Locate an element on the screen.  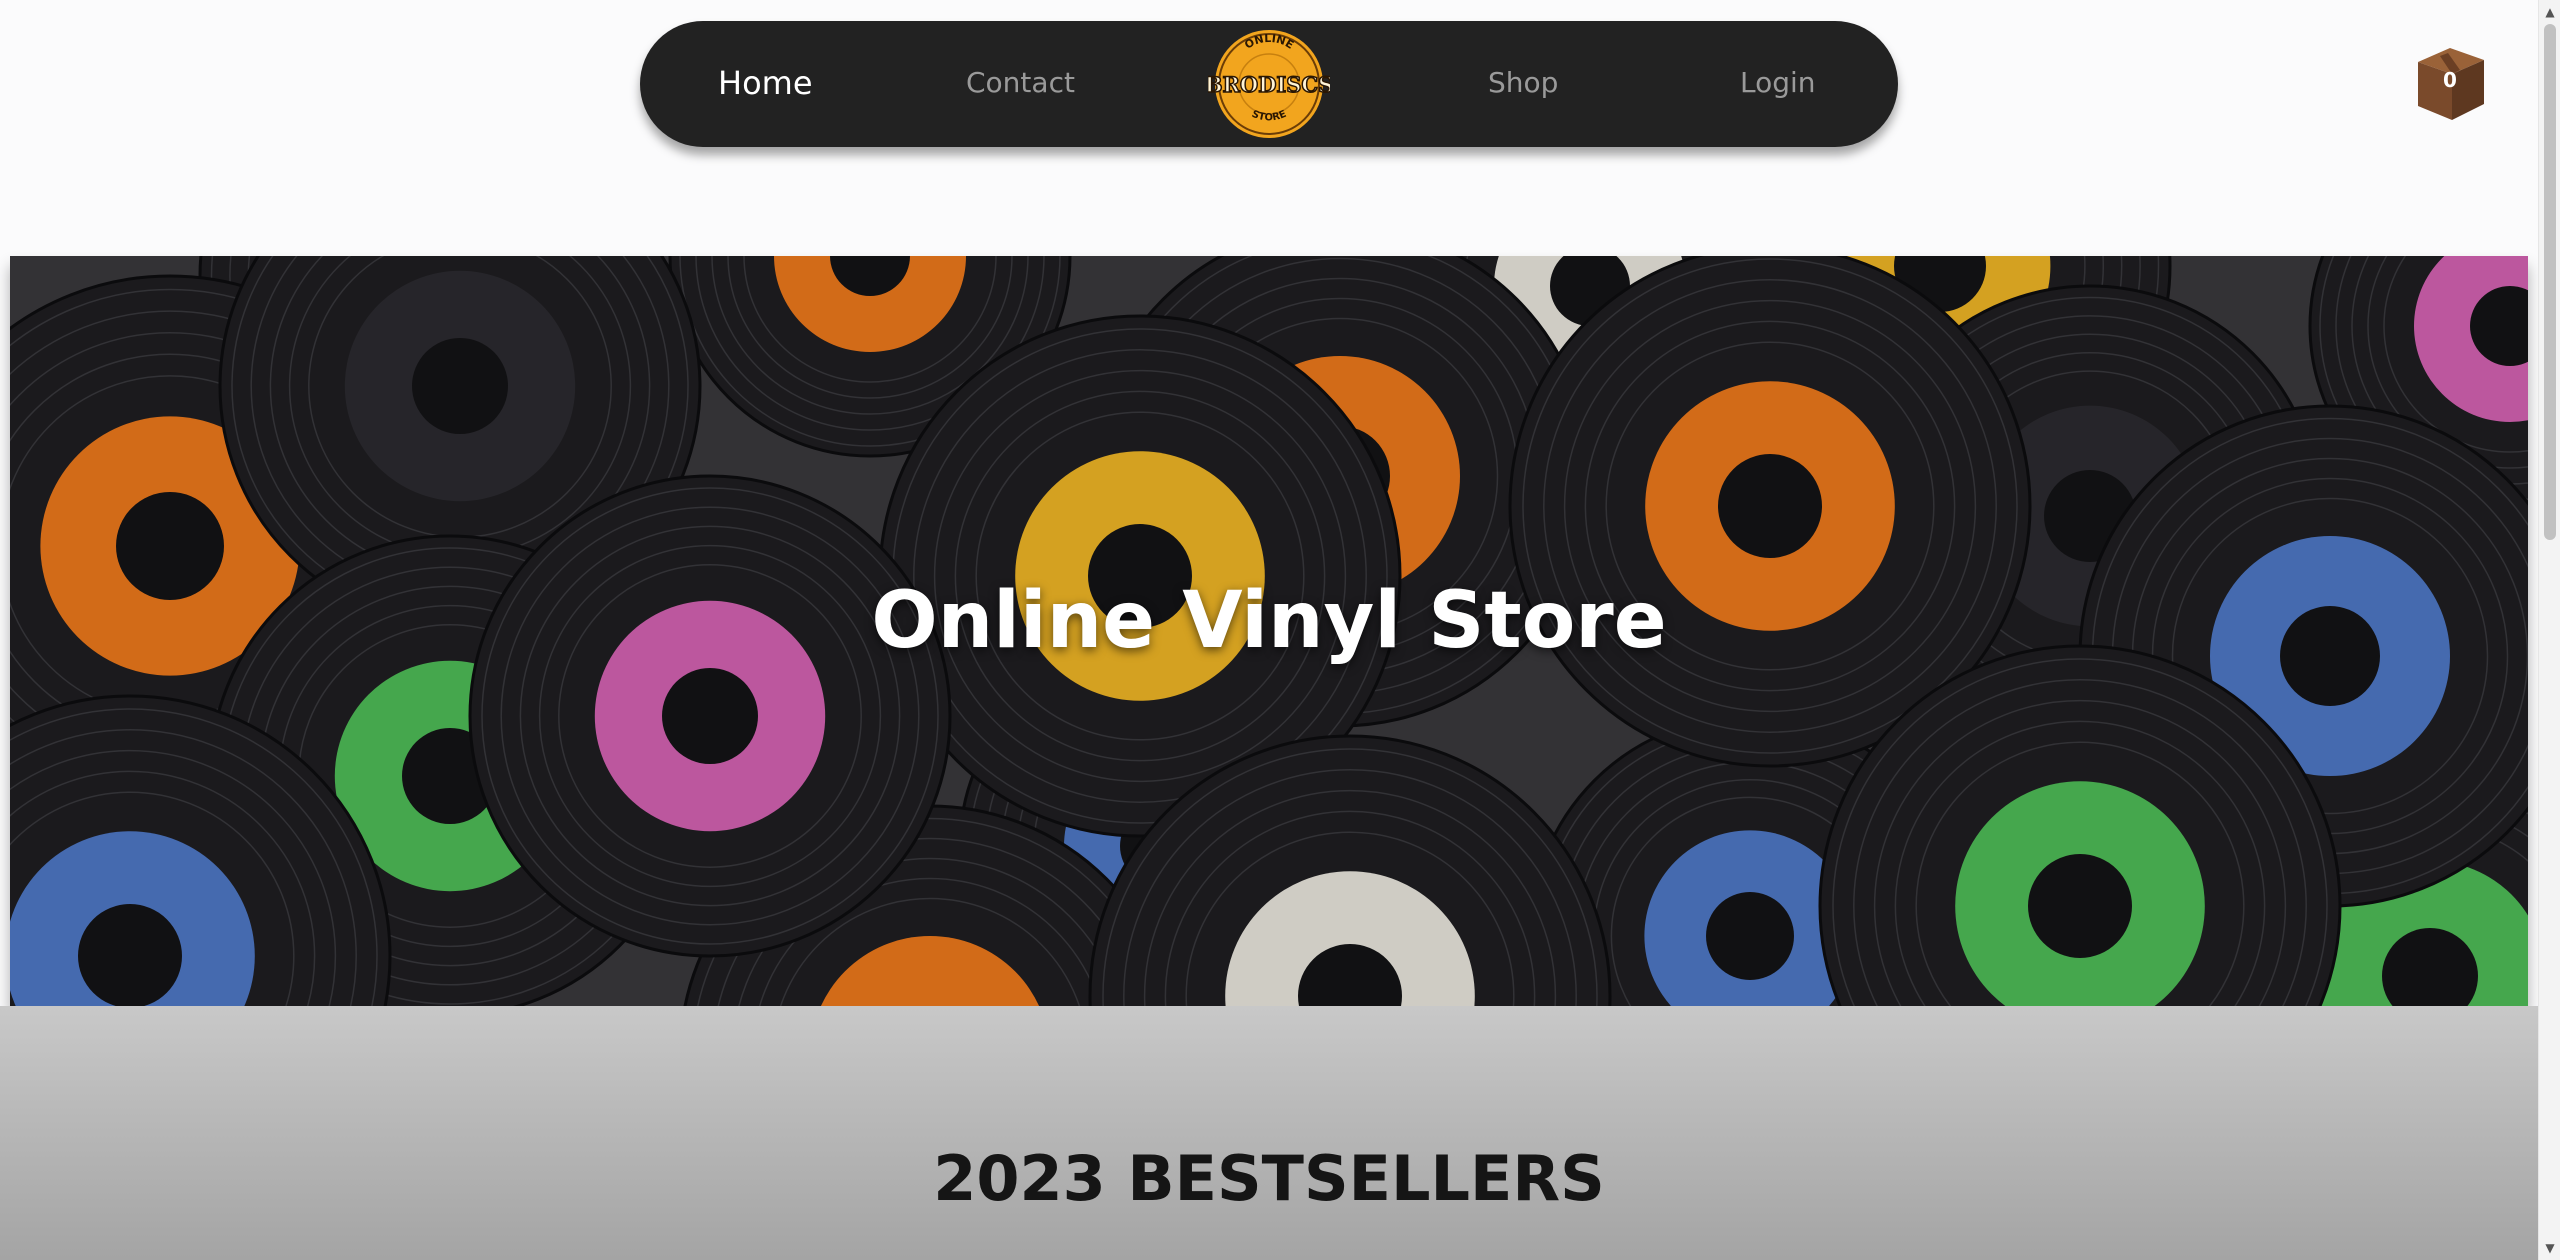
nav-shop-link: Shop is located at coordinates (1523, 83).